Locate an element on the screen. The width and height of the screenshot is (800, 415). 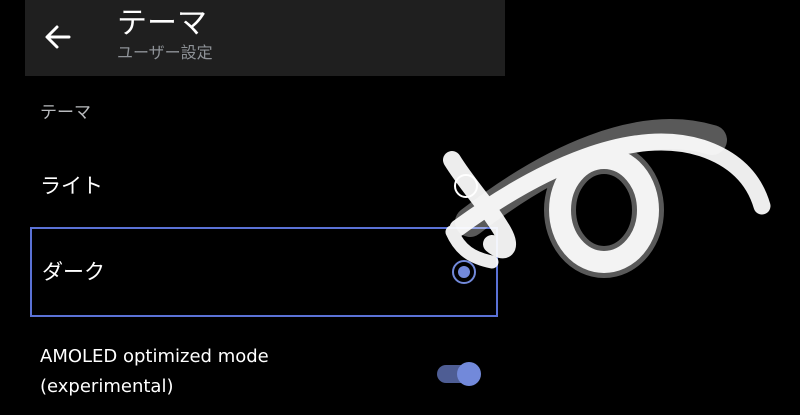
amoled-label-line2: (experimental) is located at coordinates (107, 386).